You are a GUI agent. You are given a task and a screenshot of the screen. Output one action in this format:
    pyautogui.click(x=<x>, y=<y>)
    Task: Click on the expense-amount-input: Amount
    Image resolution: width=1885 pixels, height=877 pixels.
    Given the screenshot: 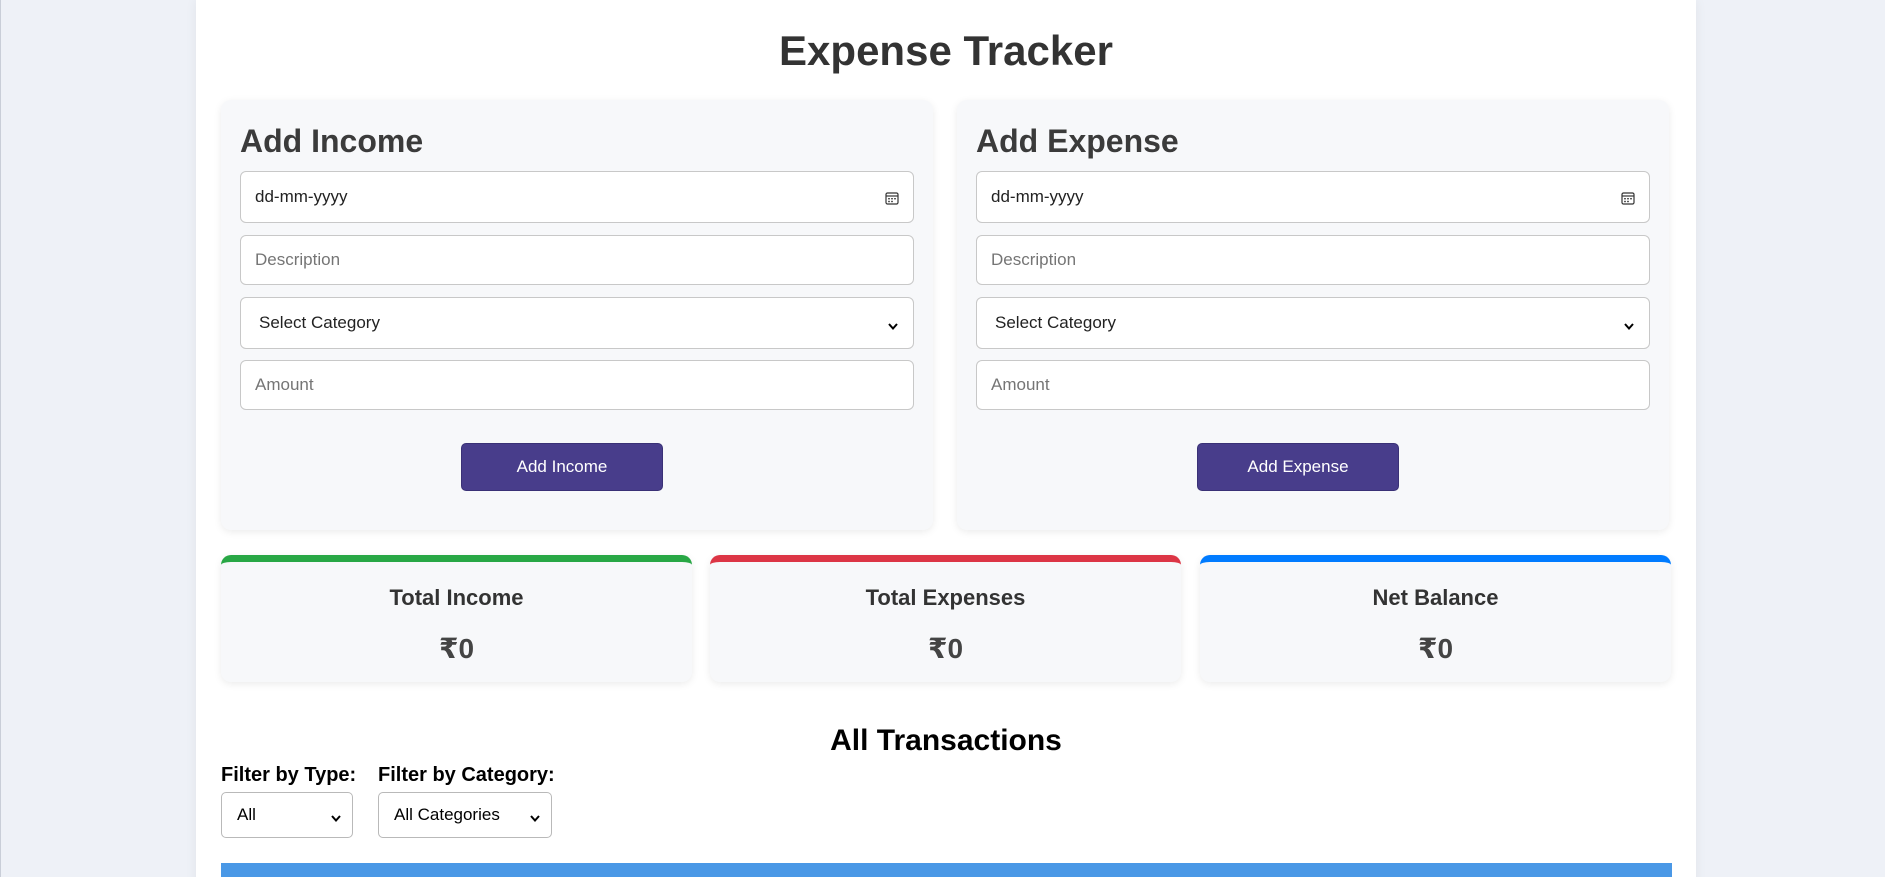 What is the action you would take?
    pyautogui.click(x=1313, y=385)
    